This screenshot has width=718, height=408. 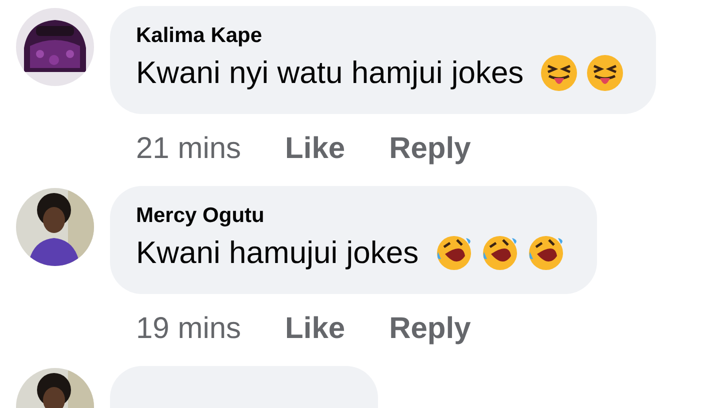 I want to click on comment-text: Kwani hamujui jokes, so click(x=277, y=253).